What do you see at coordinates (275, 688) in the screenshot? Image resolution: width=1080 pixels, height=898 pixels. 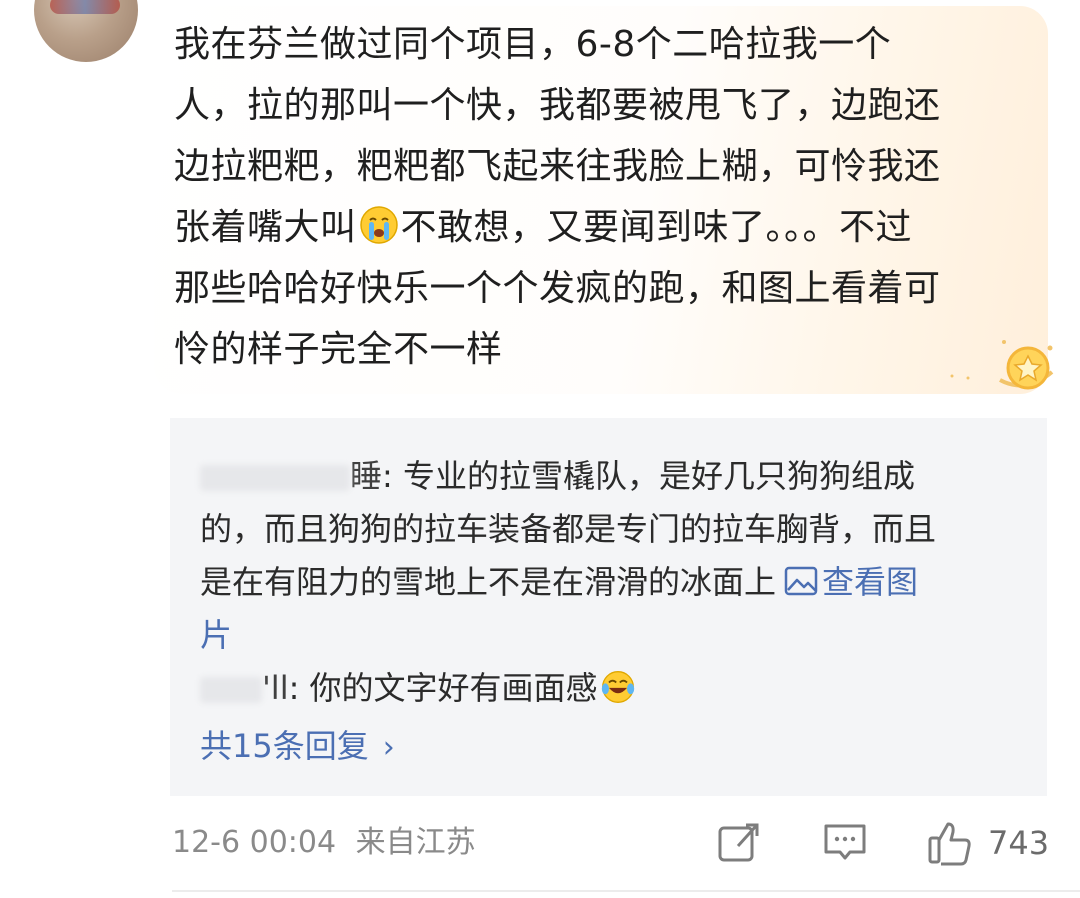 I see `reply-author-name: 'll` at bounding box center [275, 688].